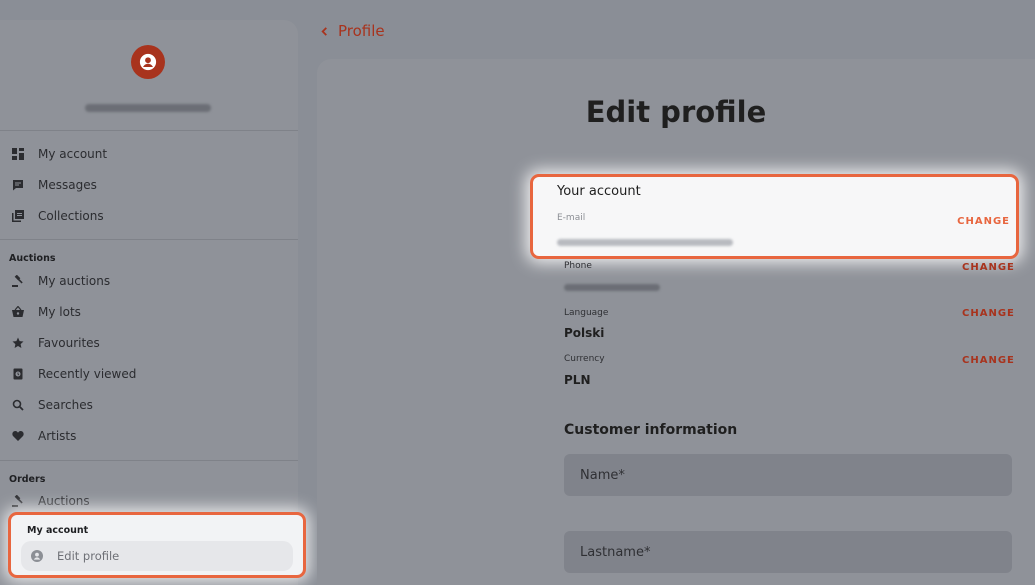 The image size is (1035, 585). I want to click on sidebar-item-my-account: My account, so click(59, 154).